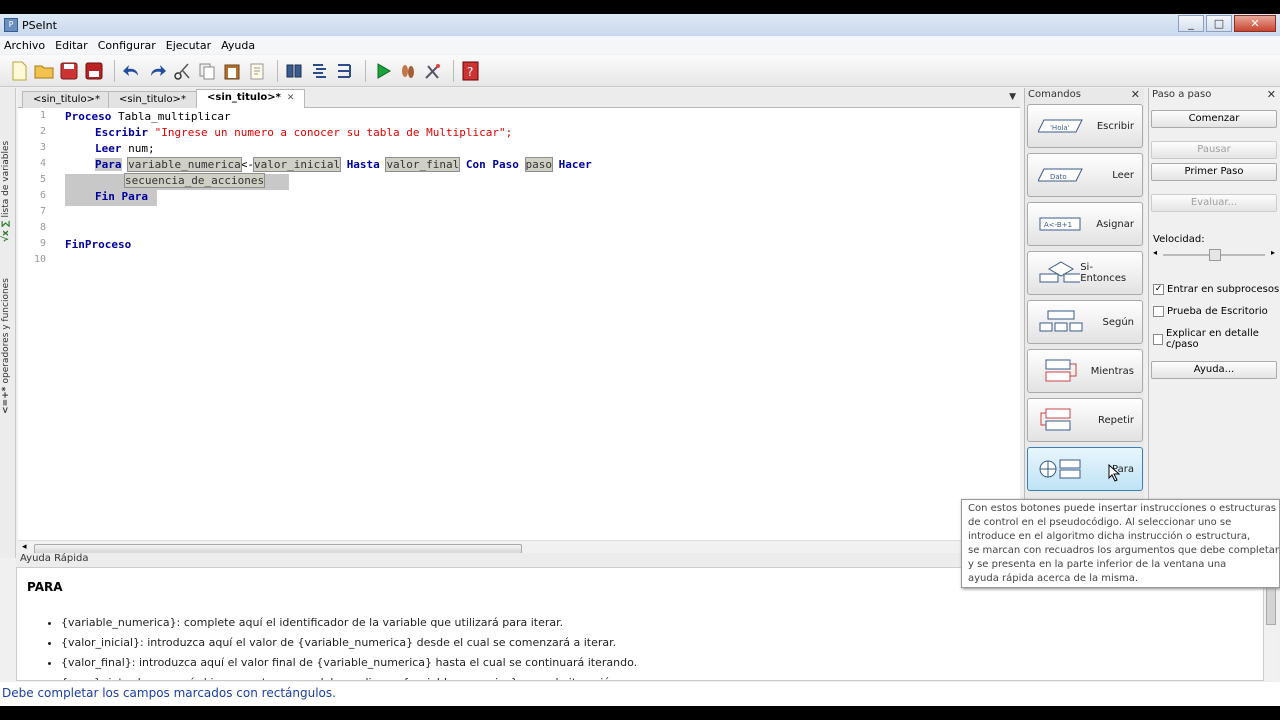  I want to click on prueba-escritorio-checkbox: Prueba de Escritorio, so click(1210, 311).